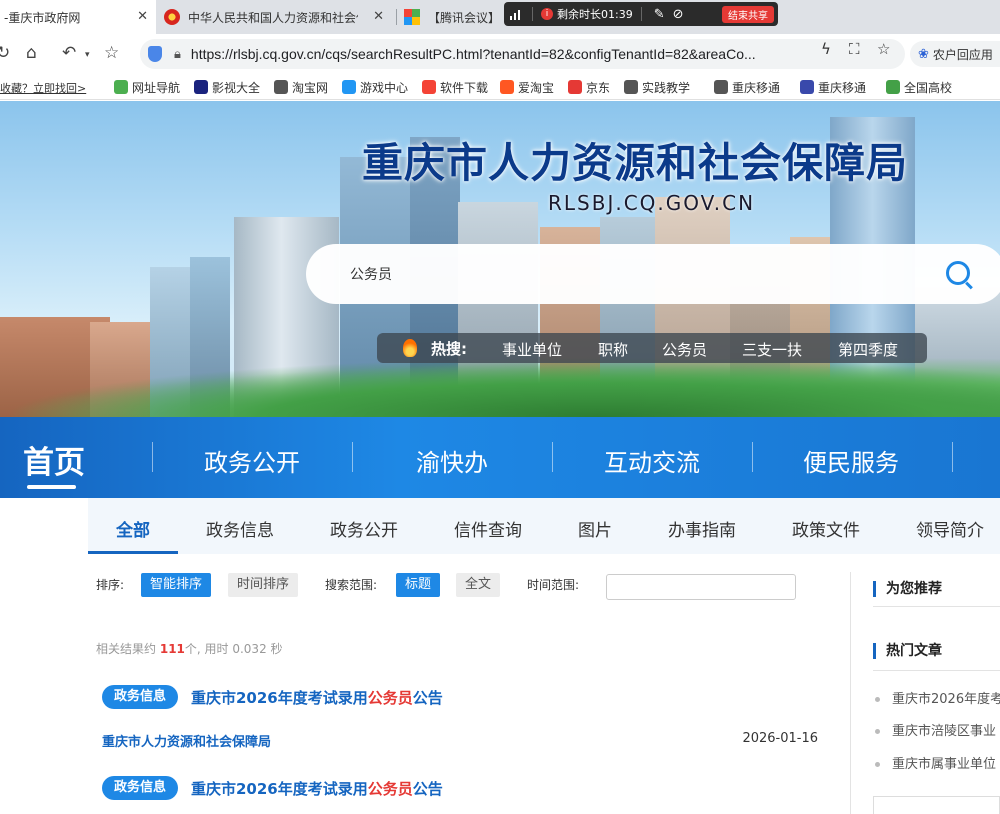  Describe the element at coordinates (652, 348) in the screenshot. I see `hot-search-bar: 热搜: 事业单位 职称 公务员 三支一扶 第四季度` at that location.